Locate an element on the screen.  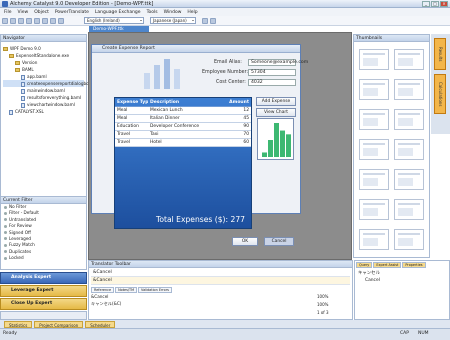
column-expense-type: Expense Type is located at coordinates (131, 102).